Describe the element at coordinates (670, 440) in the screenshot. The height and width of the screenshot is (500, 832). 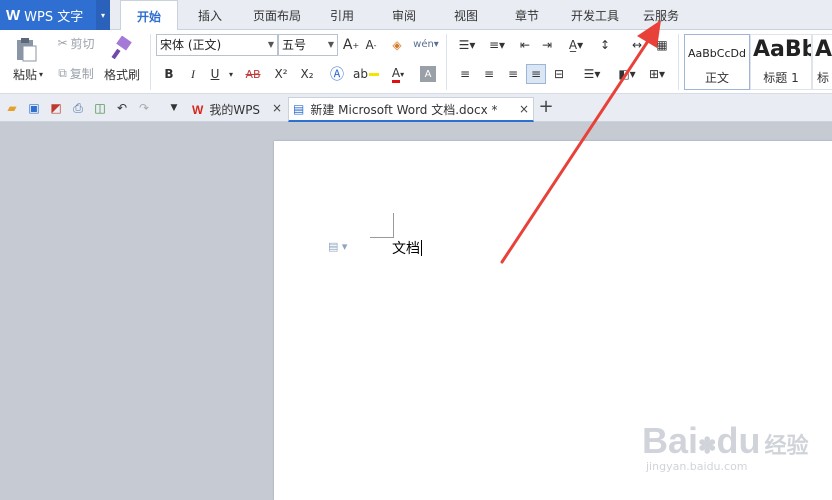
I see `watermark-brand: Bai` at that location.